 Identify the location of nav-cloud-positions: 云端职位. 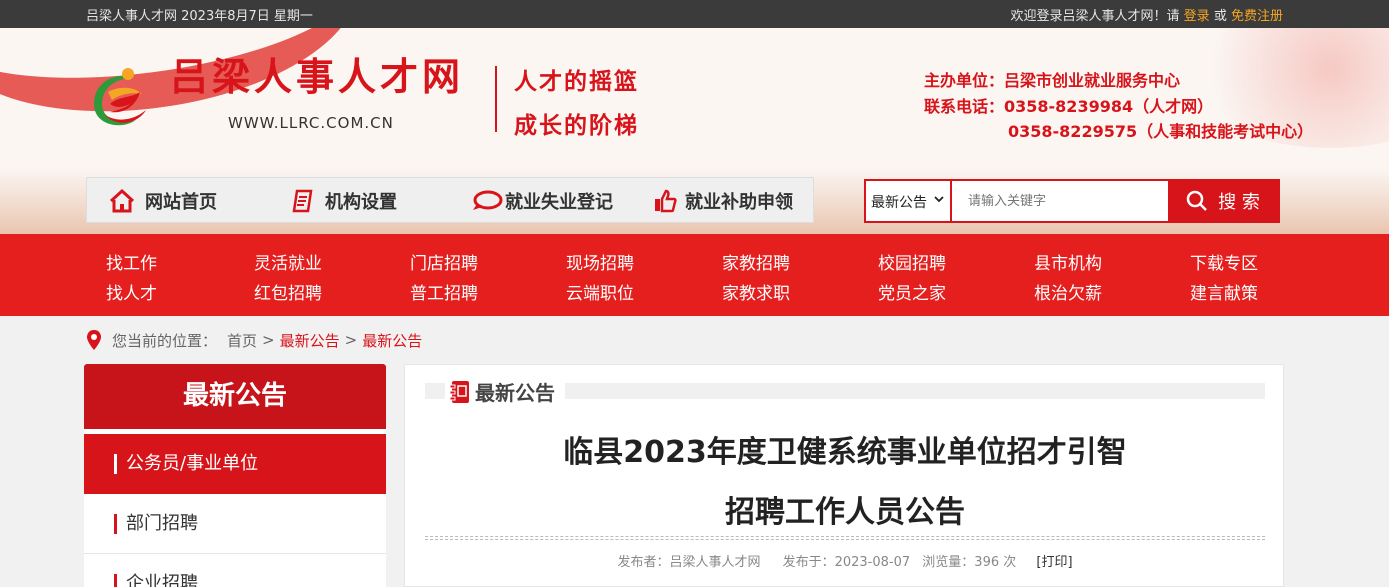
(600, 291).